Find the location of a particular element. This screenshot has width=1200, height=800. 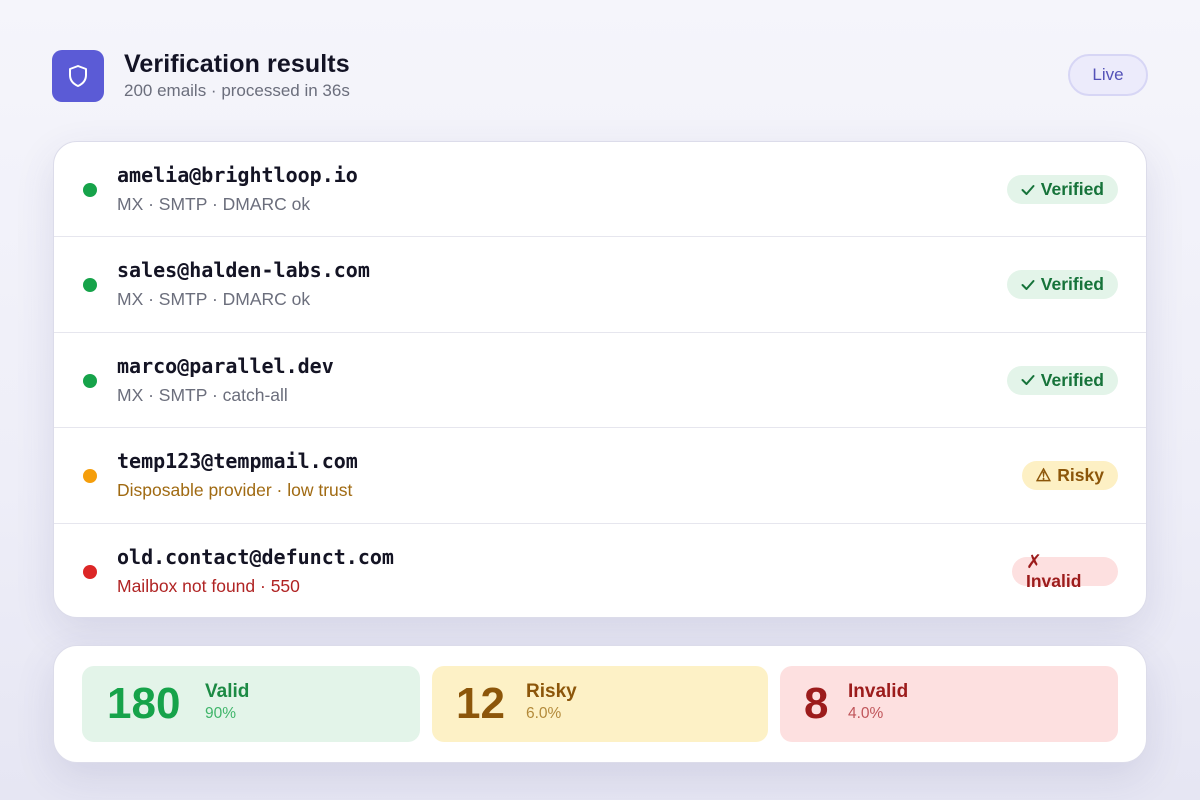

invalid-count: 8 is located at coordinates (816, 703).